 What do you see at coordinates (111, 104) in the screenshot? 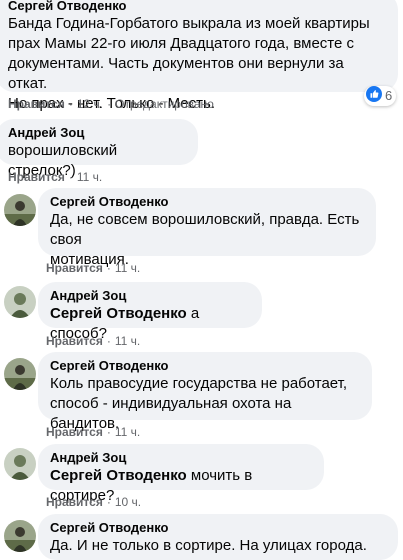
I see `comment-actions: Нравится · 12 ч. · Отредактировано` at bounding box center [111, 104].